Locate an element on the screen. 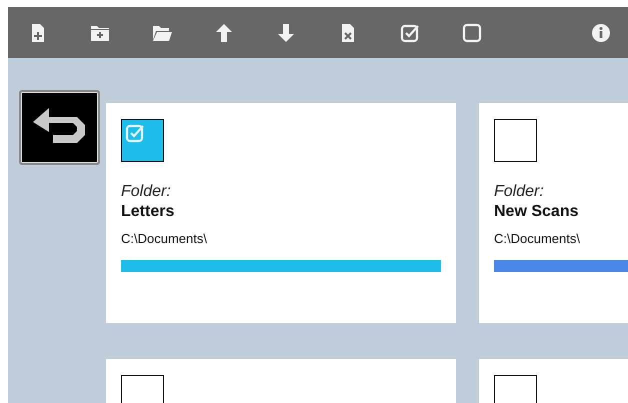  info-button is located at coordinates (601, 32).